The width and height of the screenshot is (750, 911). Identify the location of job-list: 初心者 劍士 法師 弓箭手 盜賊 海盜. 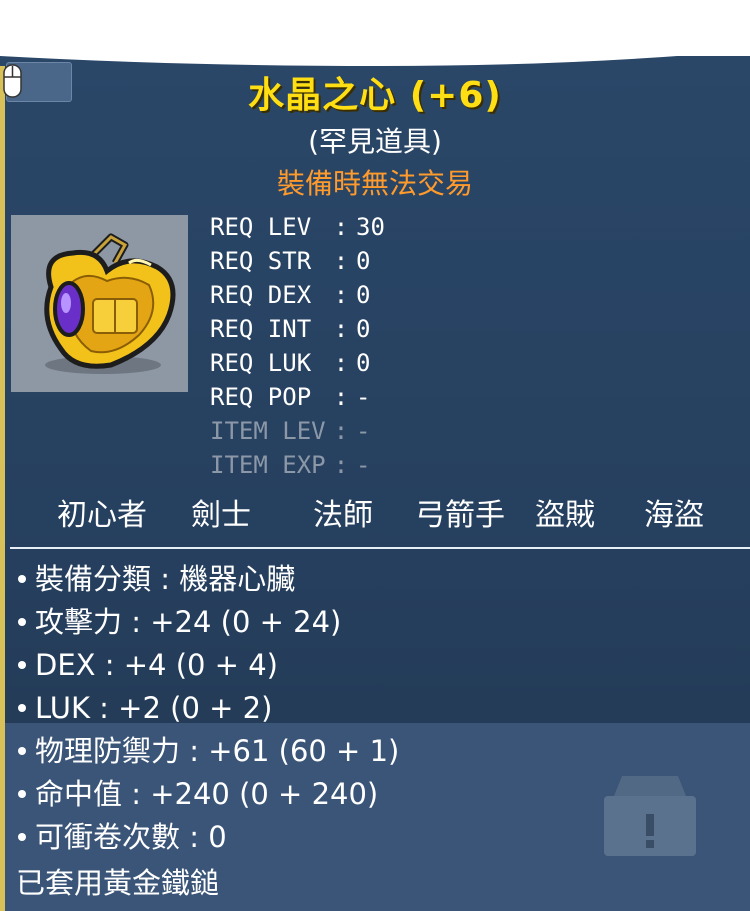
(375, 512).